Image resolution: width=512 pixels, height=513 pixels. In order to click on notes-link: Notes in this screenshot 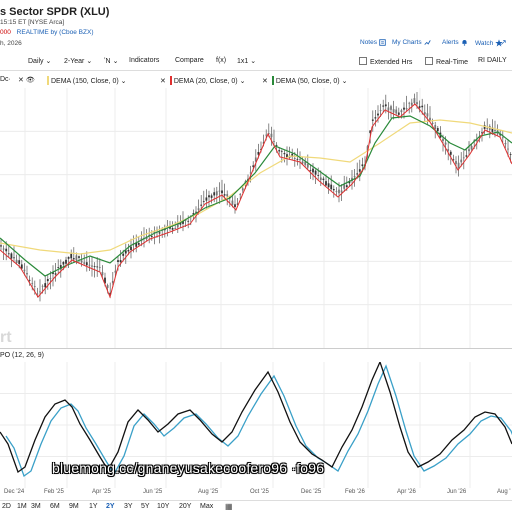, I will do `click(373, 42)`.